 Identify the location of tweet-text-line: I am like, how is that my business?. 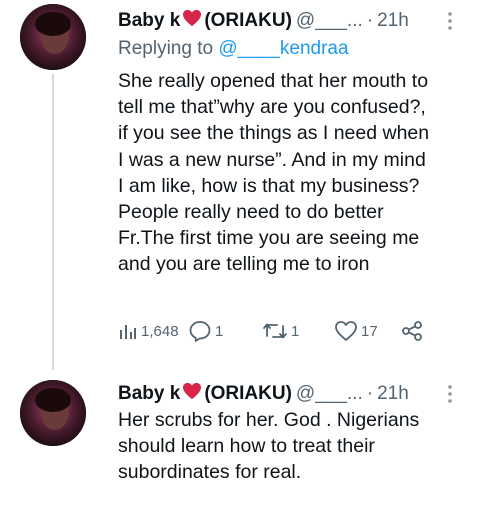
(269, 185).